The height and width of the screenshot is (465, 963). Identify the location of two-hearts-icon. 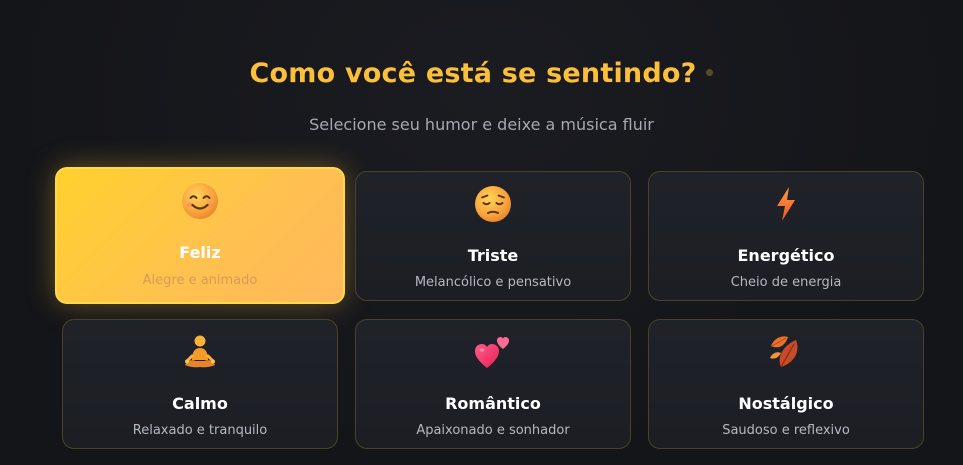
(493, 352).